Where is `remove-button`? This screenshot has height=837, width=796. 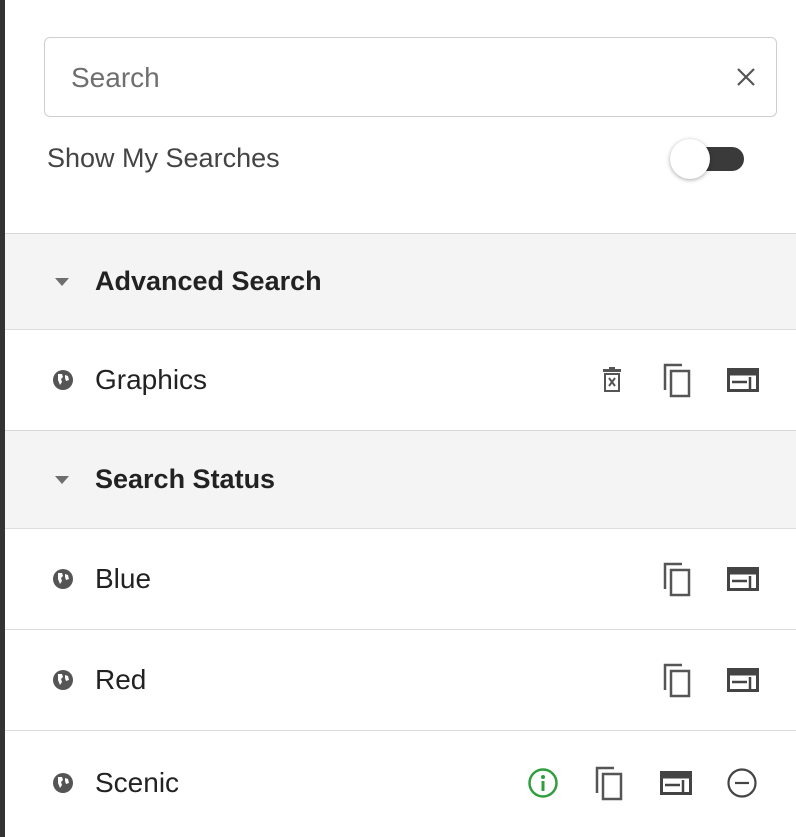
remove-button is located at coordinates (742, 783).